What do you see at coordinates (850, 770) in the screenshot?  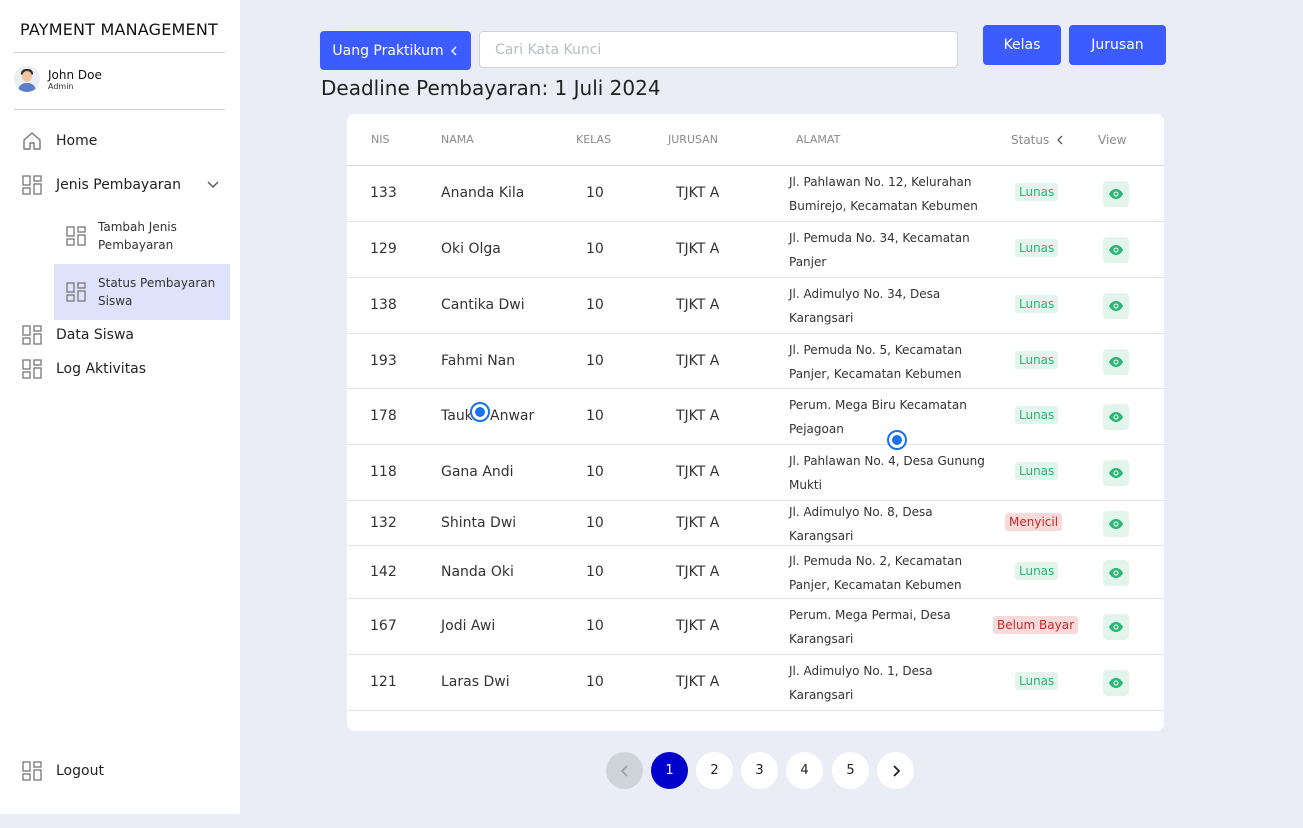 I see `page-button: 5` at bounding box center [850, 770].